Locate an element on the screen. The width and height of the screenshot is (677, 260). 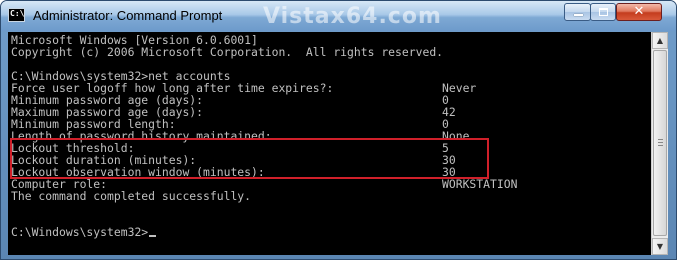
highlight-box is located at coordinates (249, 158).